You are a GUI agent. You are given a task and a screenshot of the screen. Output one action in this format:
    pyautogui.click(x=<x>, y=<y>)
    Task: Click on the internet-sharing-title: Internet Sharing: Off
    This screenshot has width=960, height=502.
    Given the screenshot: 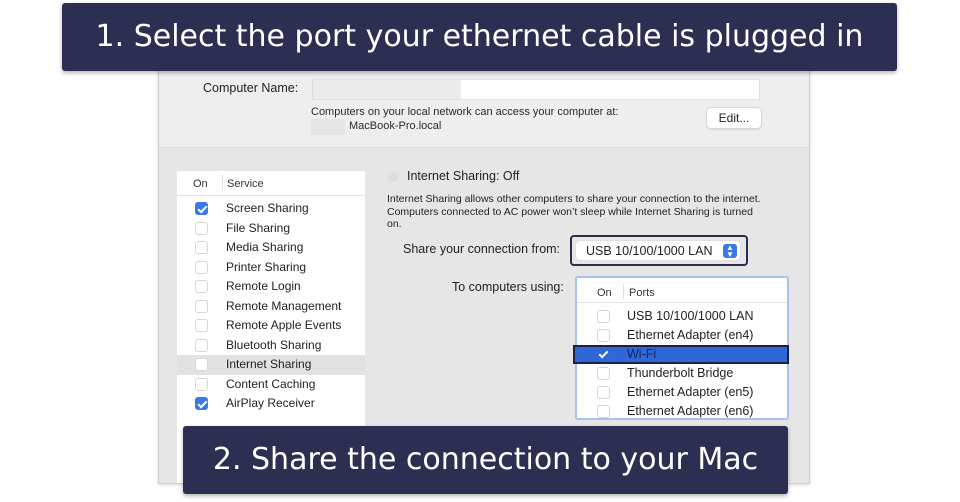 What is the action you would take?
    pyautogui.click(x=463, y=176)
    